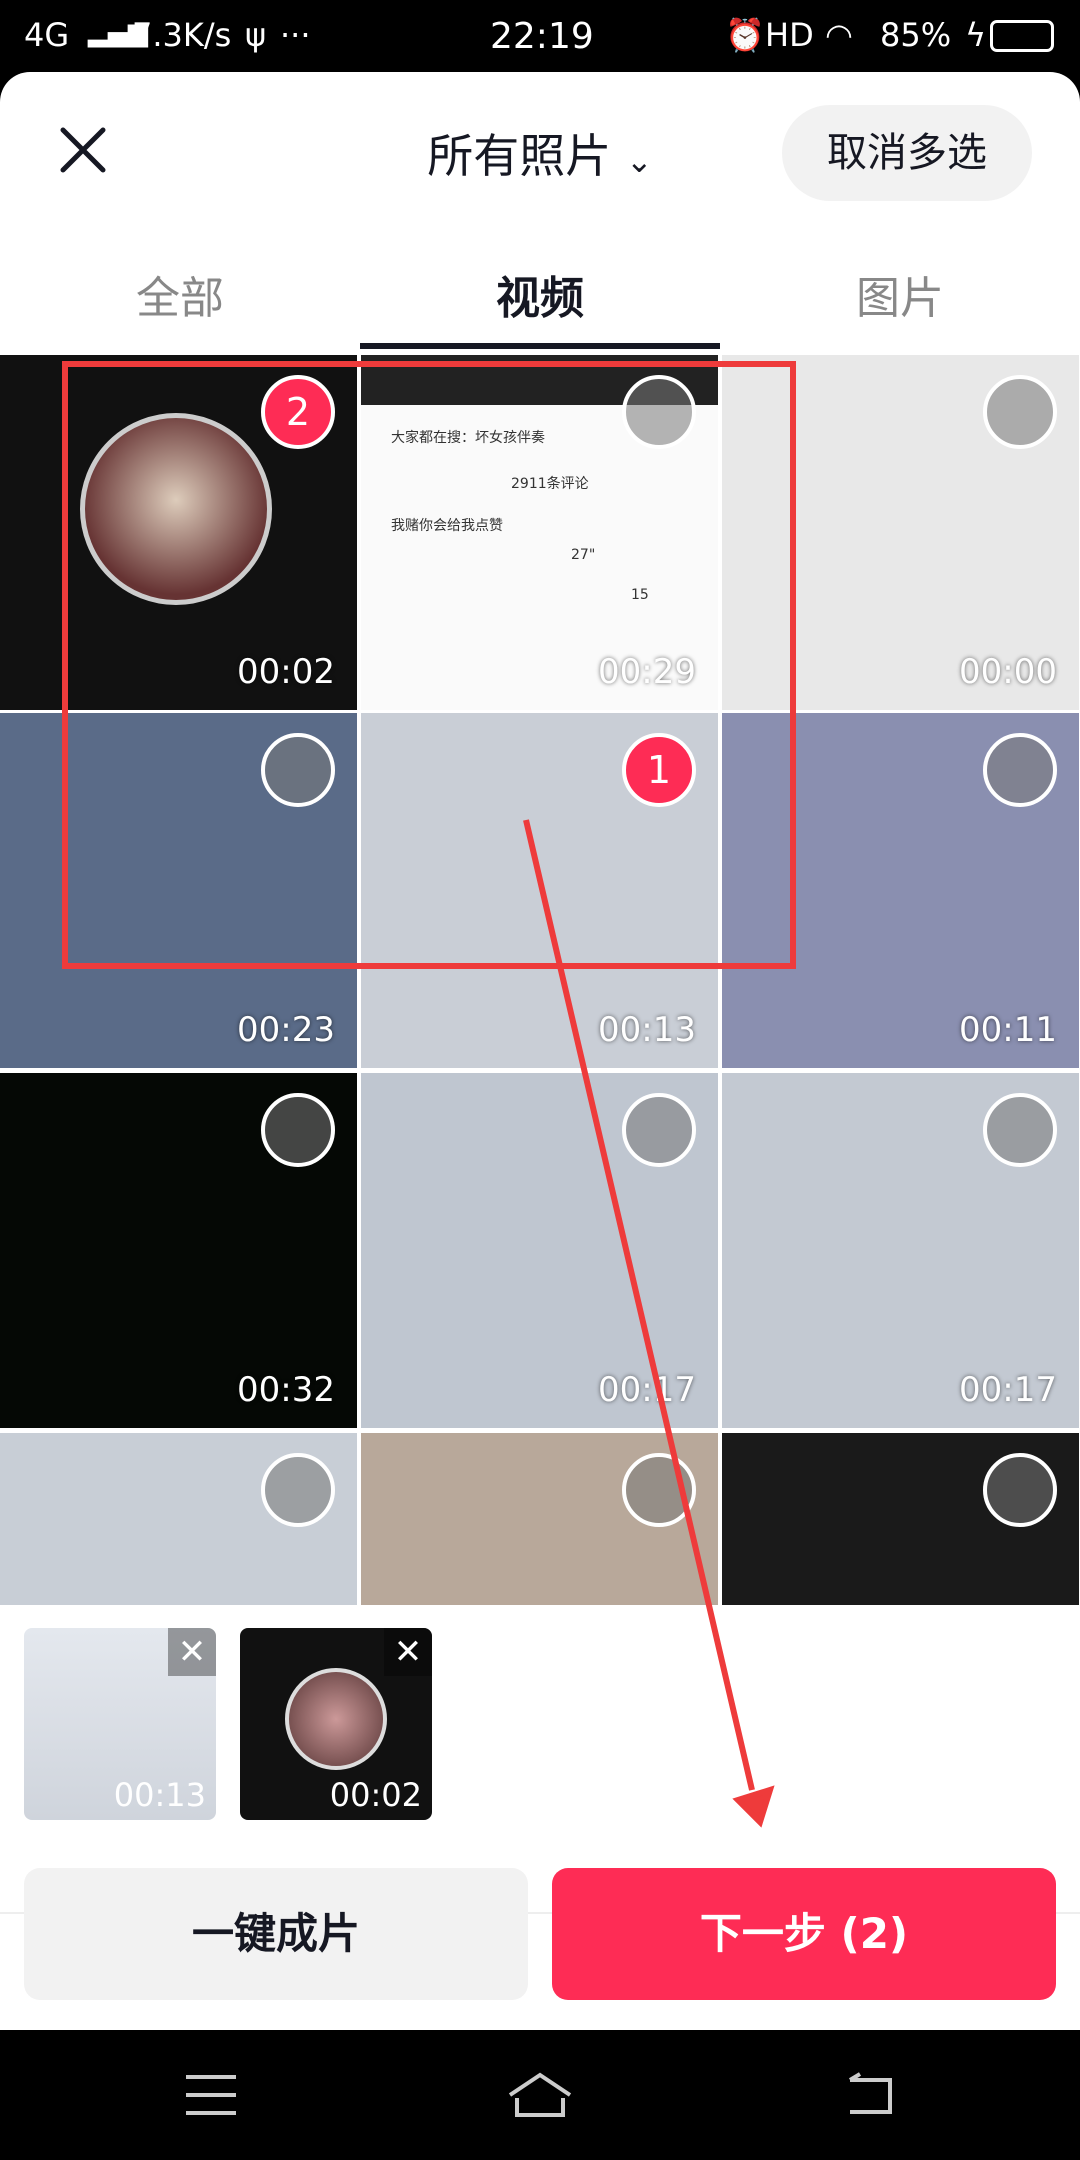  Describe the element at coordinates (276, 1934) in the screenshot. I see `one-click-create-button: 一键成片` at that location.